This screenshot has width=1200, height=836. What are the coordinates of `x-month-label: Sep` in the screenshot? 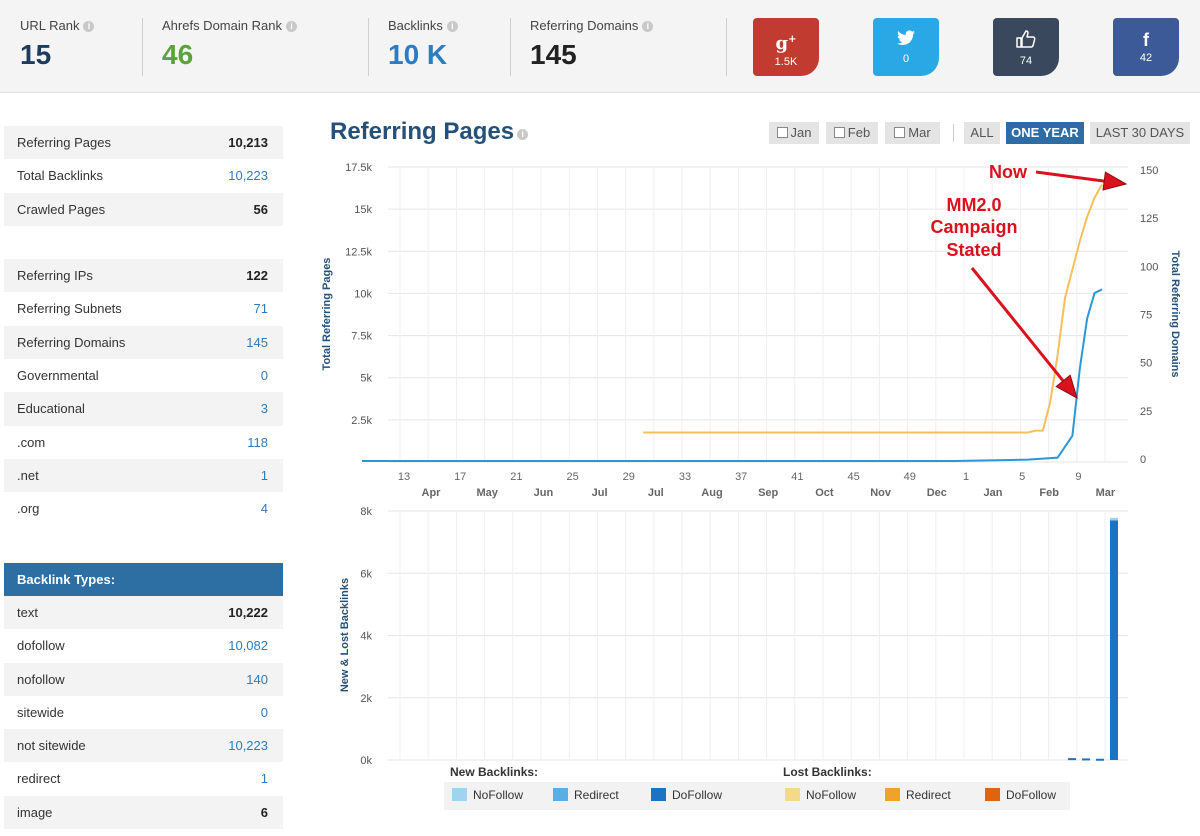 It's located at (768, 493).